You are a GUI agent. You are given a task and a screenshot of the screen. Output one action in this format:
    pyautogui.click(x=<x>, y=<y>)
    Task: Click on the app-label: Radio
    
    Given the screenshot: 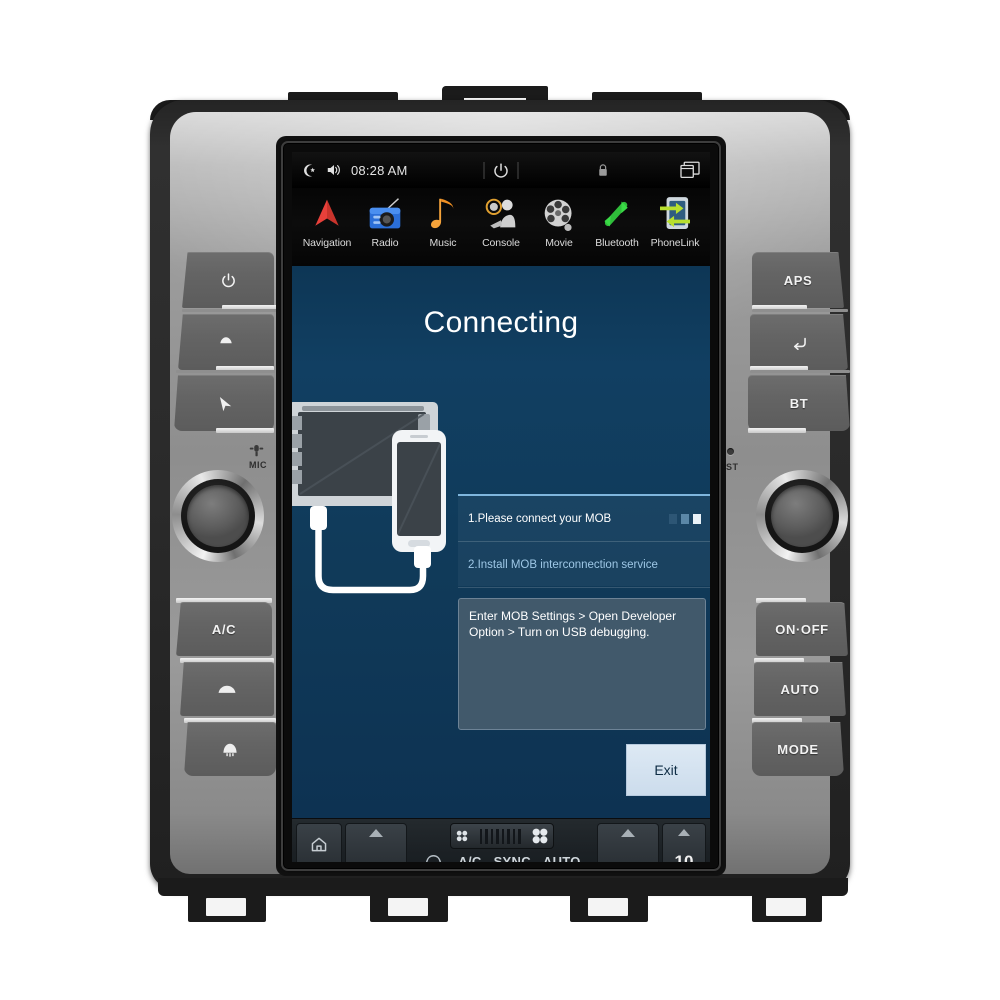 What is the action you would take?
    pyautogui.click(x=385, y=243)
    